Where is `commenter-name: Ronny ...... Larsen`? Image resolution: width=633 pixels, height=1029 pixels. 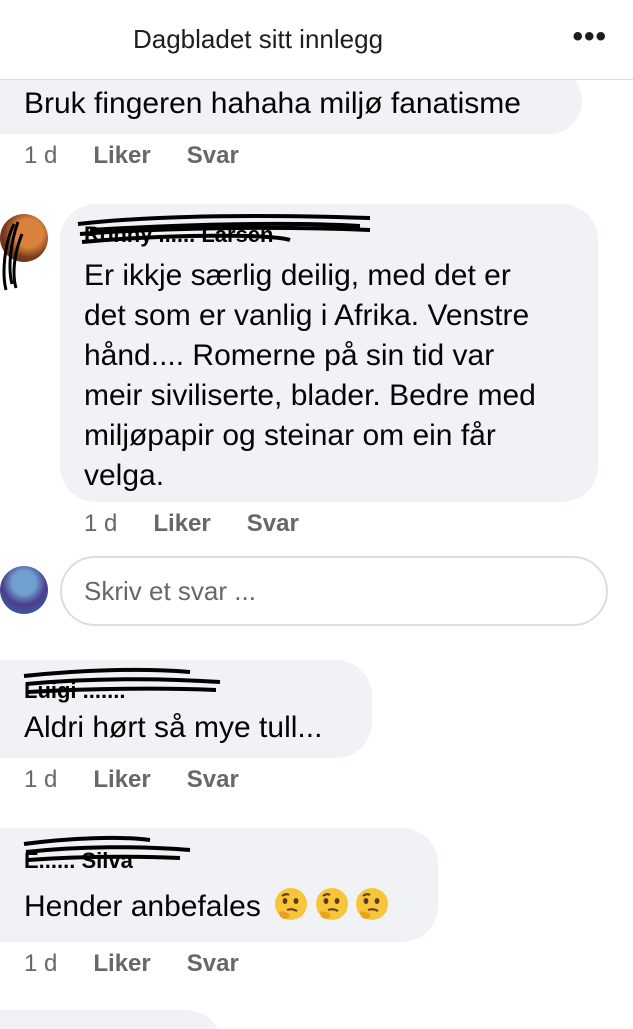
commenter-name: Ronny ...... Larsen is located at coordinates (178, 235).